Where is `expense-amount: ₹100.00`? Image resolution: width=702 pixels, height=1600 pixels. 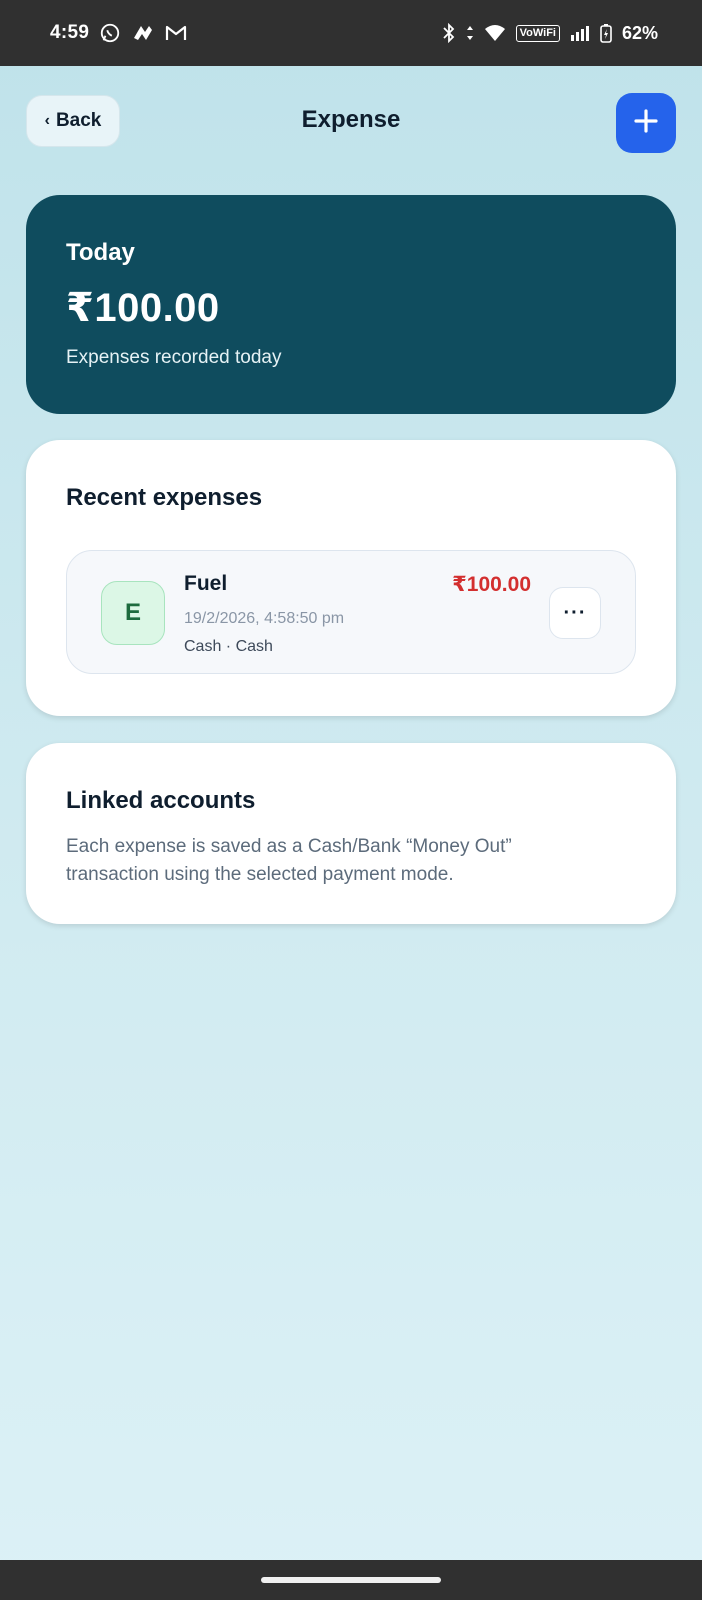 expense-amount: ₹100.00 is located at coordinates (491, 584).